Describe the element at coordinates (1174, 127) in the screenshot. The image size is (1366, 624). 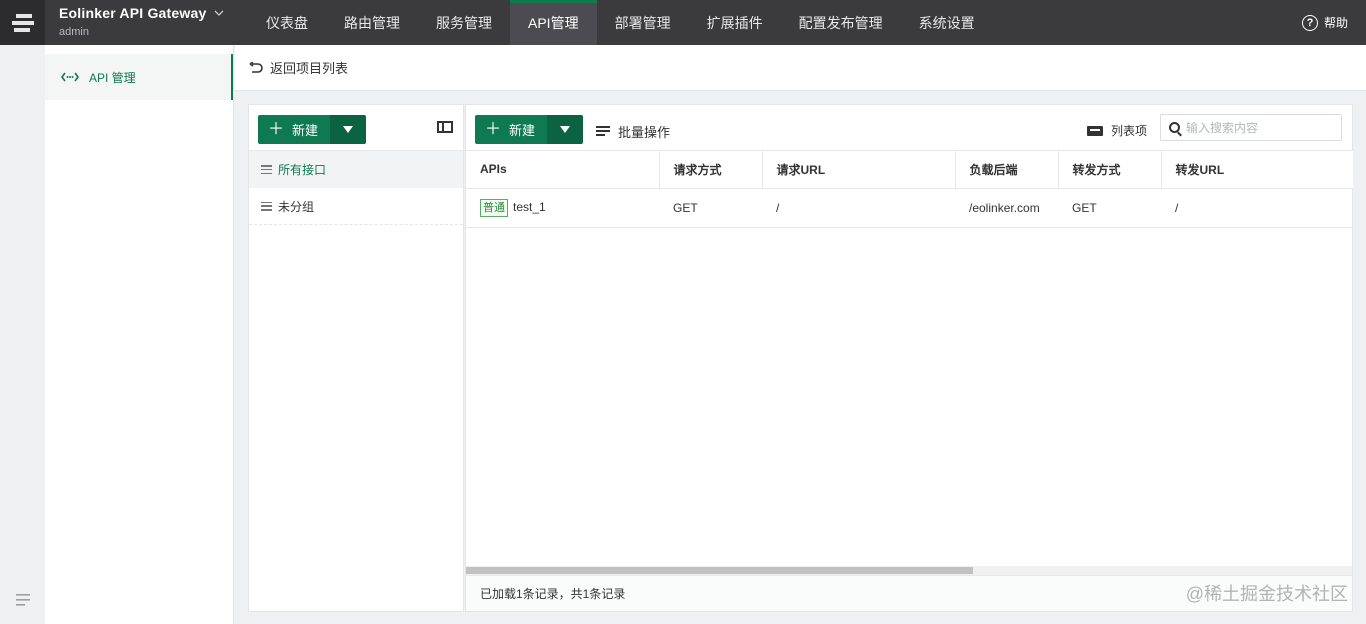
I see `search-icon` at that location.